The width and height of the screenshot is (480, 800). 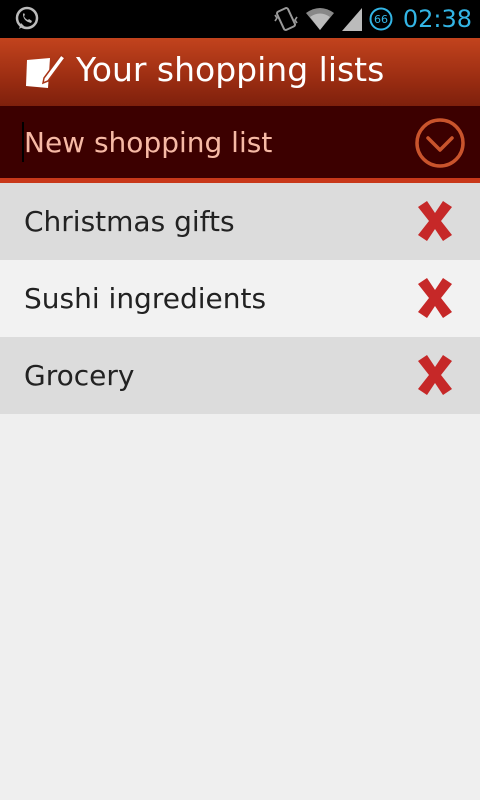 What do you see at coordinates (45, 72) in the screenshot?
I see `note-icon` at bounding box center [45, 72].